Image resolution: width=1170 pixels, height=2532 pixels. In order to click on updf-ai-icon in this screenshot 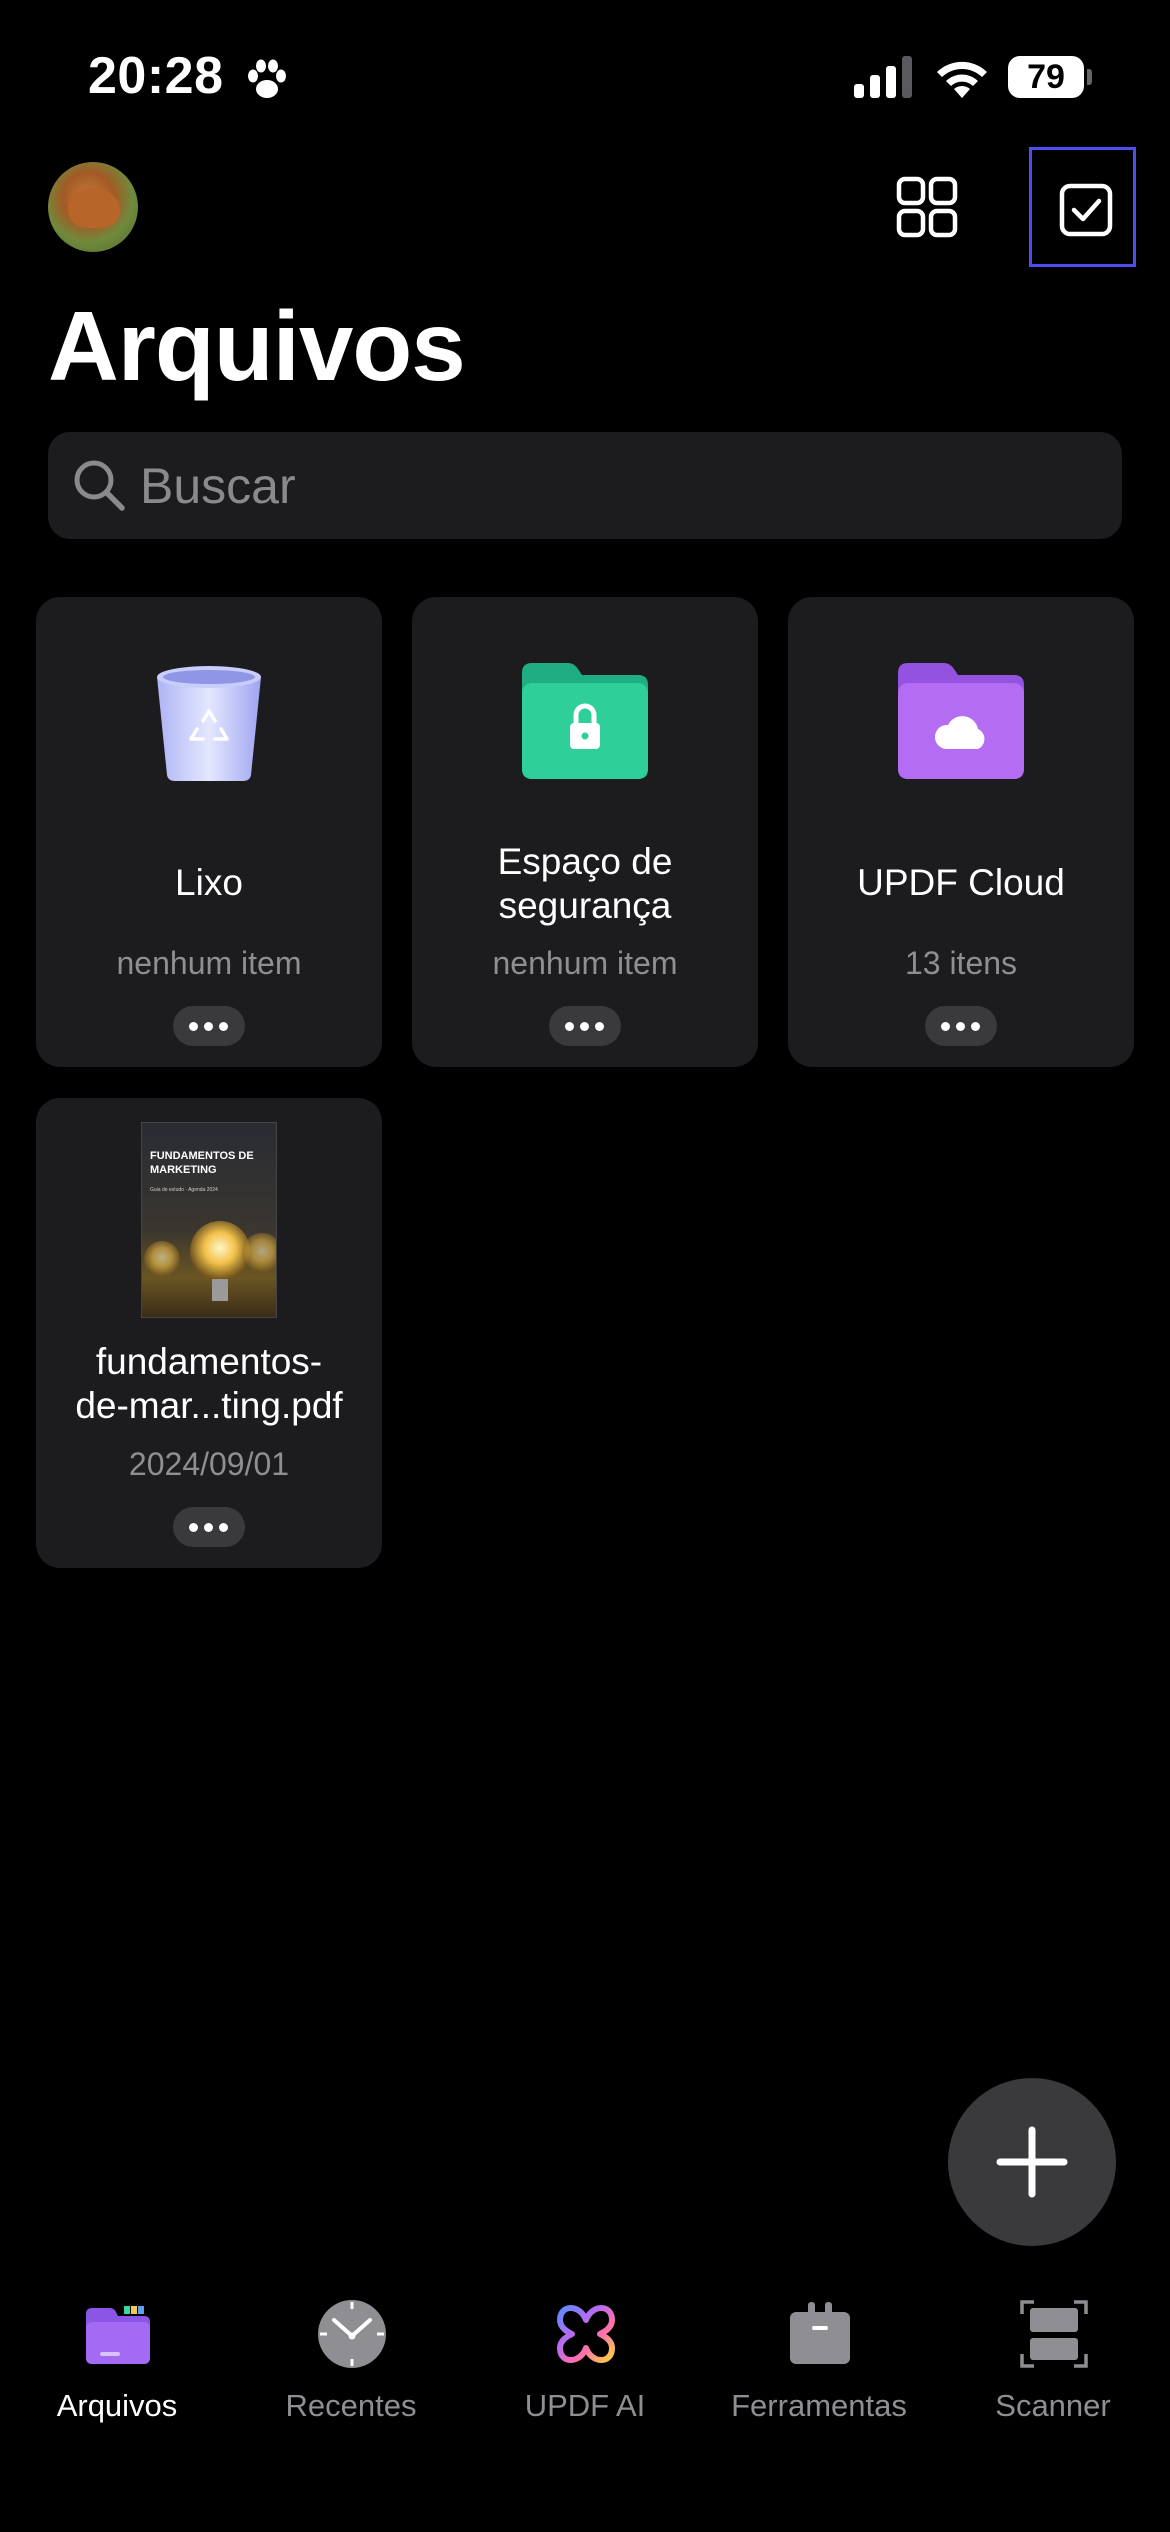, I will do `click(586, 2334)`.